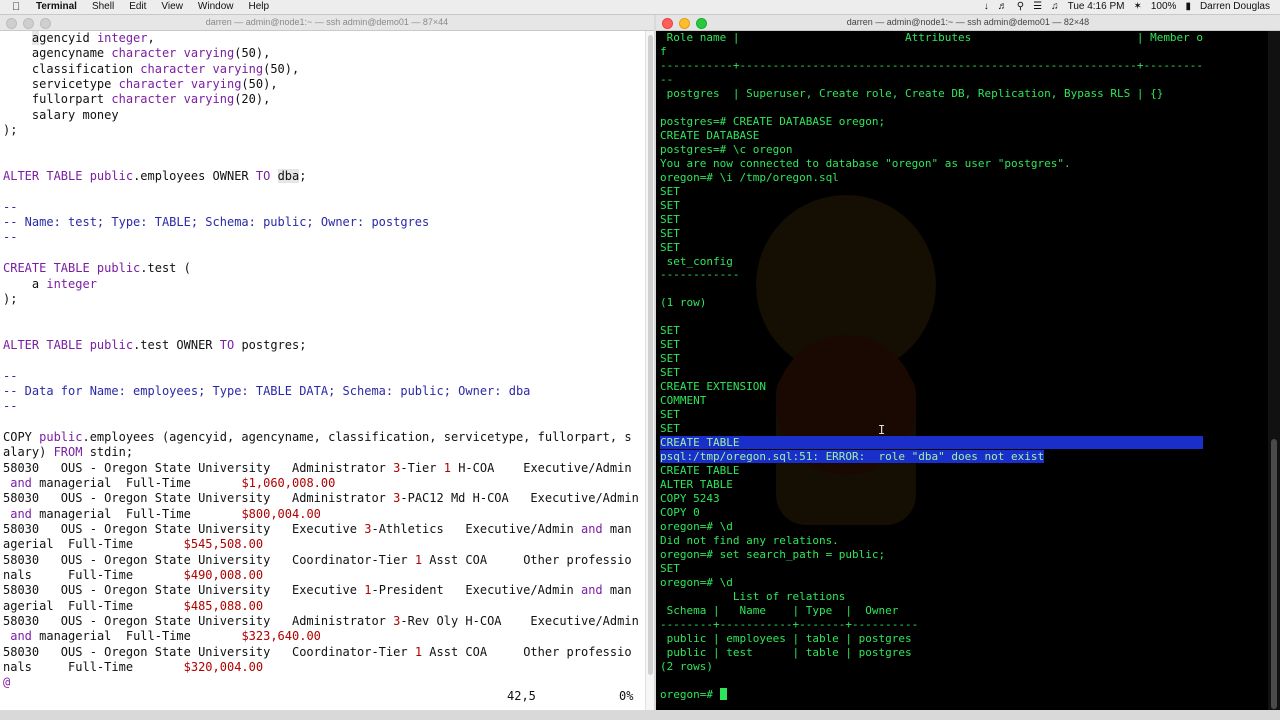 The width and height of the screenshot is (1280, 720). I want to click on psql-text: COPY 0, so click(680, 512).